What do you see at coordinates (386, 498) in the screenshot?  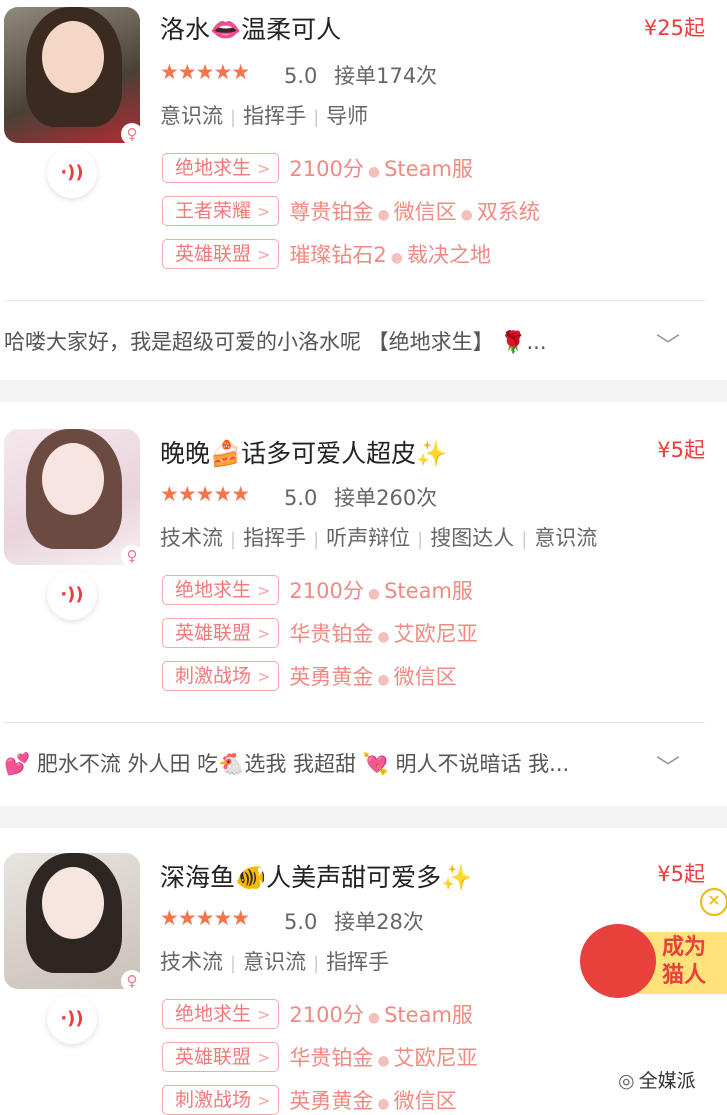 I see `order-count: 接单260次` at bounding box center [386, 498].